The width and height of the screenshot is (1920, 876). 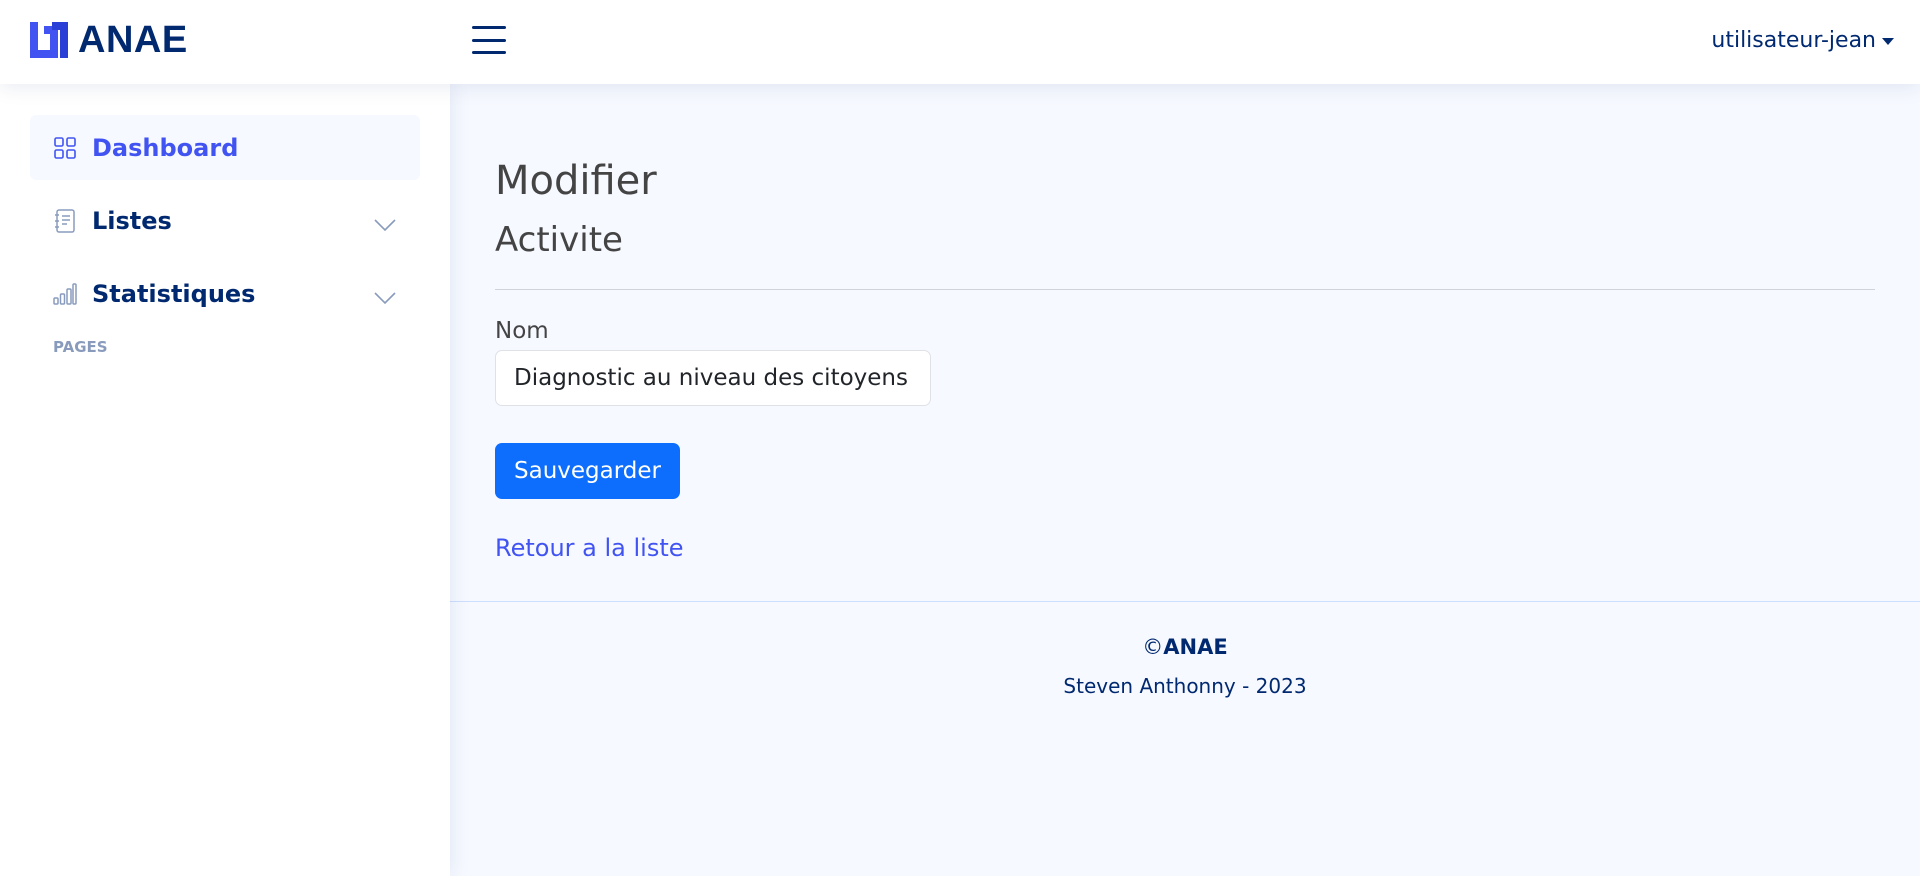 What do you see at coordinates (1153, 647) in the screenshot?
I see `copyright-symbol: ©` at bounding box center [1153, 647].